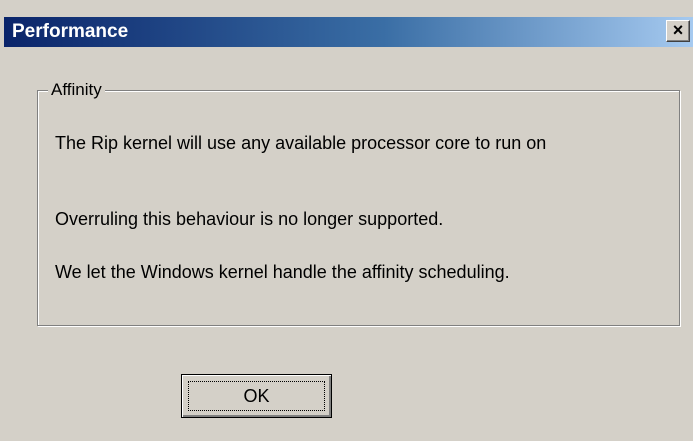 The height and width of the screenshot is (441, 693). What do you see at coordinates (348, 32) in the screenshot?
I see `title-bar: Performance ×` at bounding box center [348, 32].